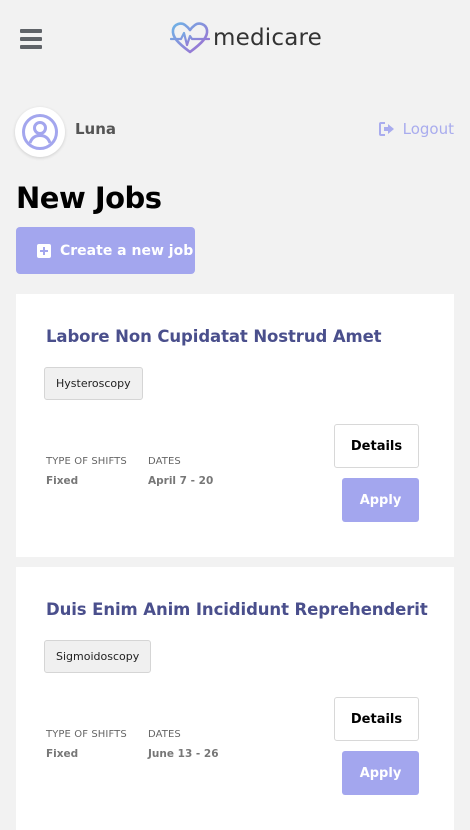 The image size is (470, 830). I want to click on user-name: Luna, so click(96, 129).